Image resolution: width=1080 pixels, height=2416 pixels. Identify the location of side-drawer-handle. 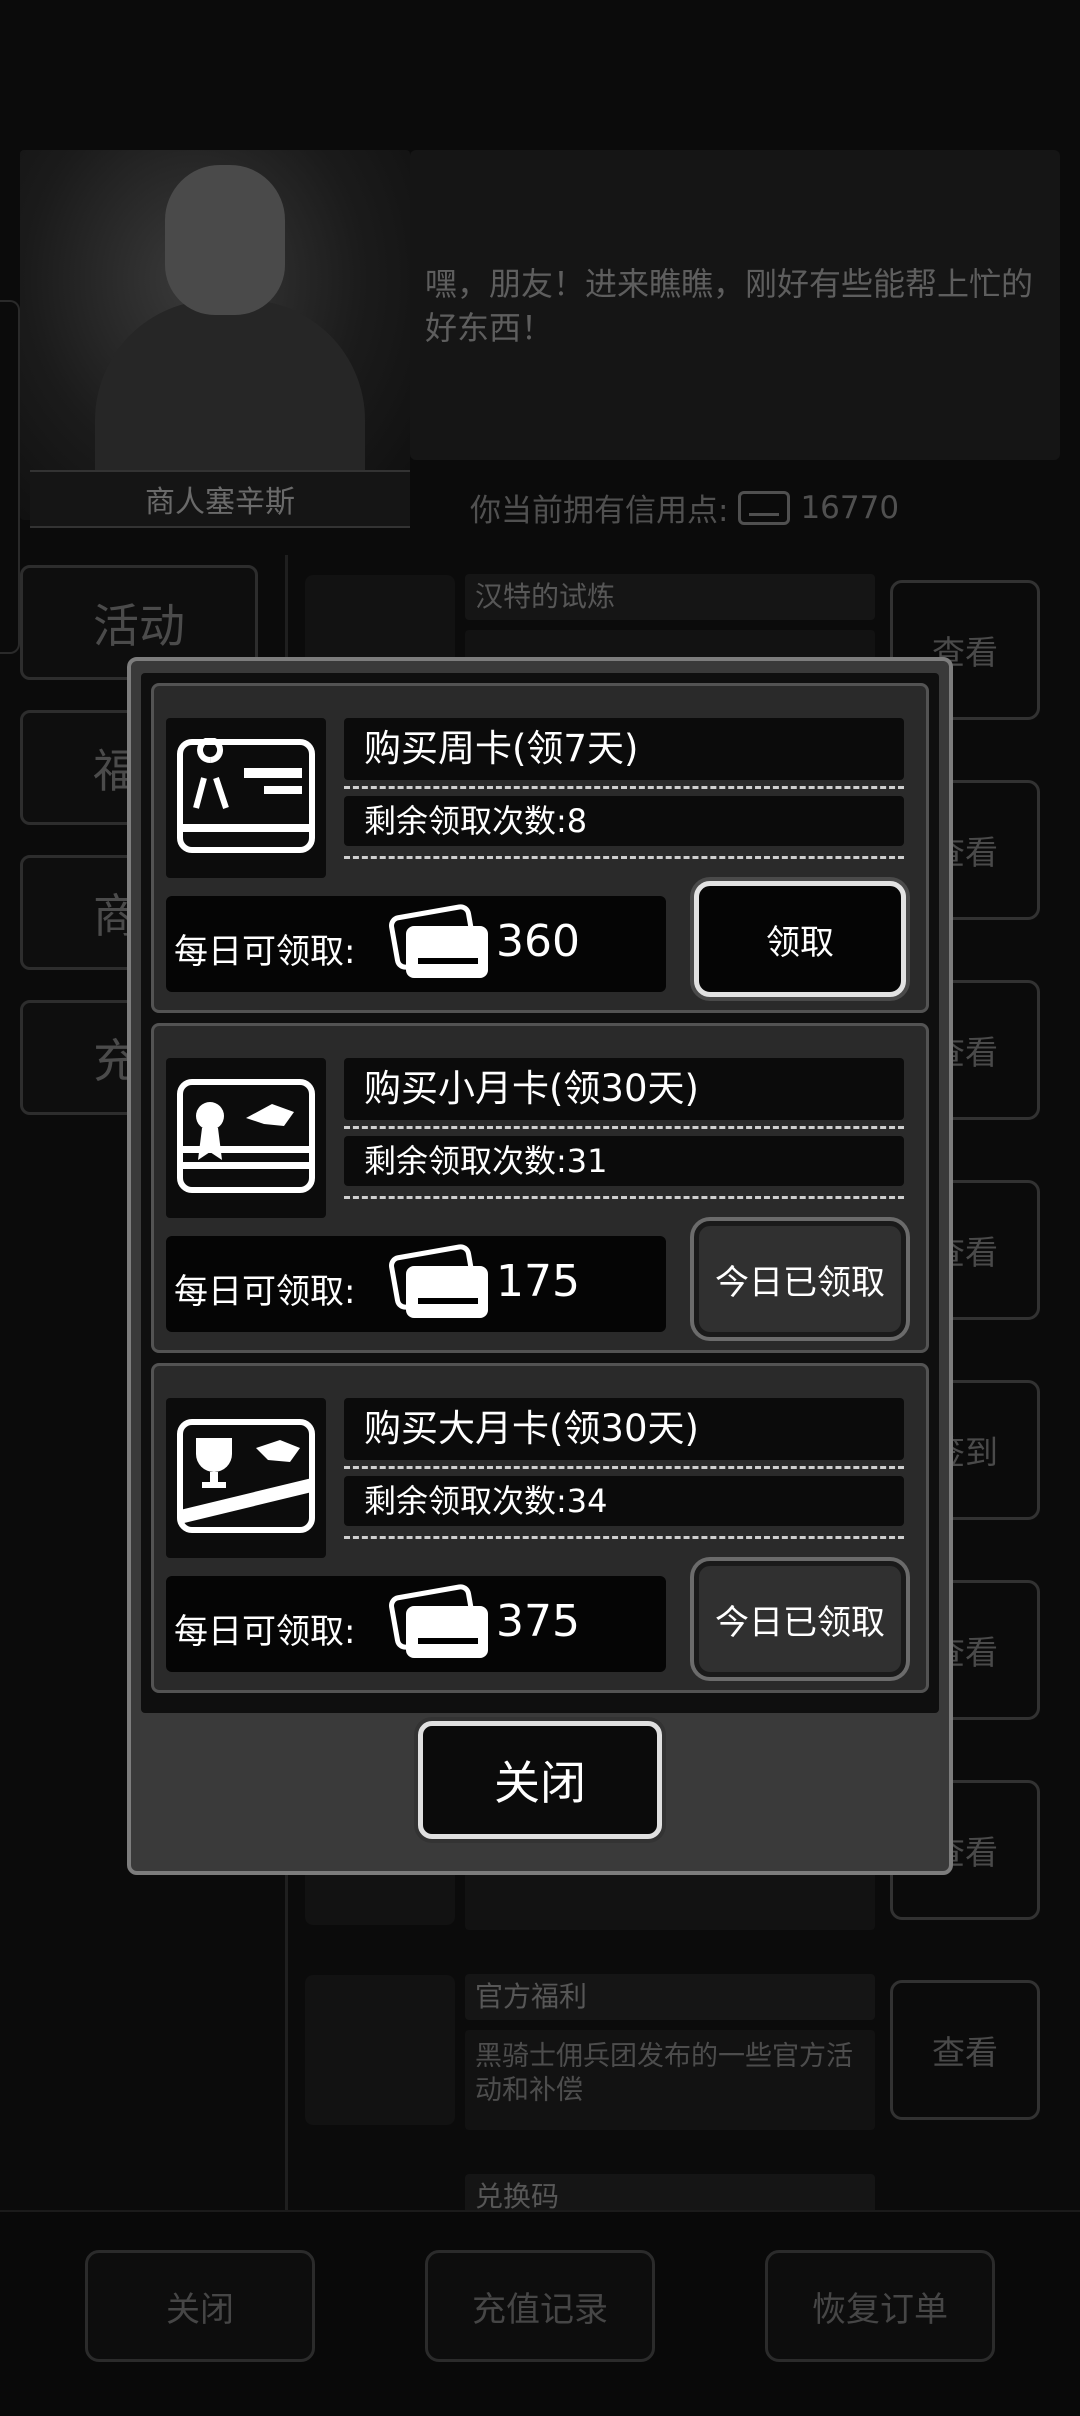
(10, 477).